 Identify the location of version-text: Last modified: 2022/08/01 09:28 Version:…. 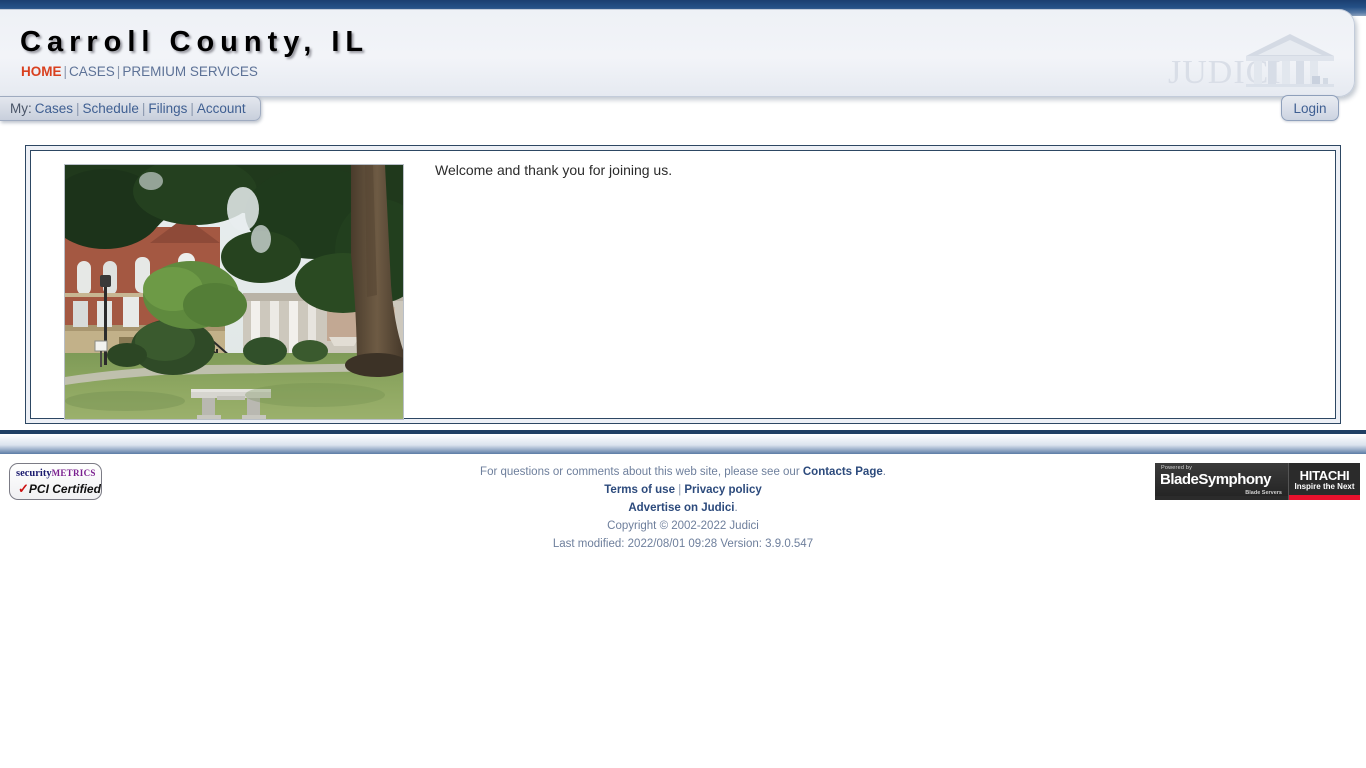
(683, 544).